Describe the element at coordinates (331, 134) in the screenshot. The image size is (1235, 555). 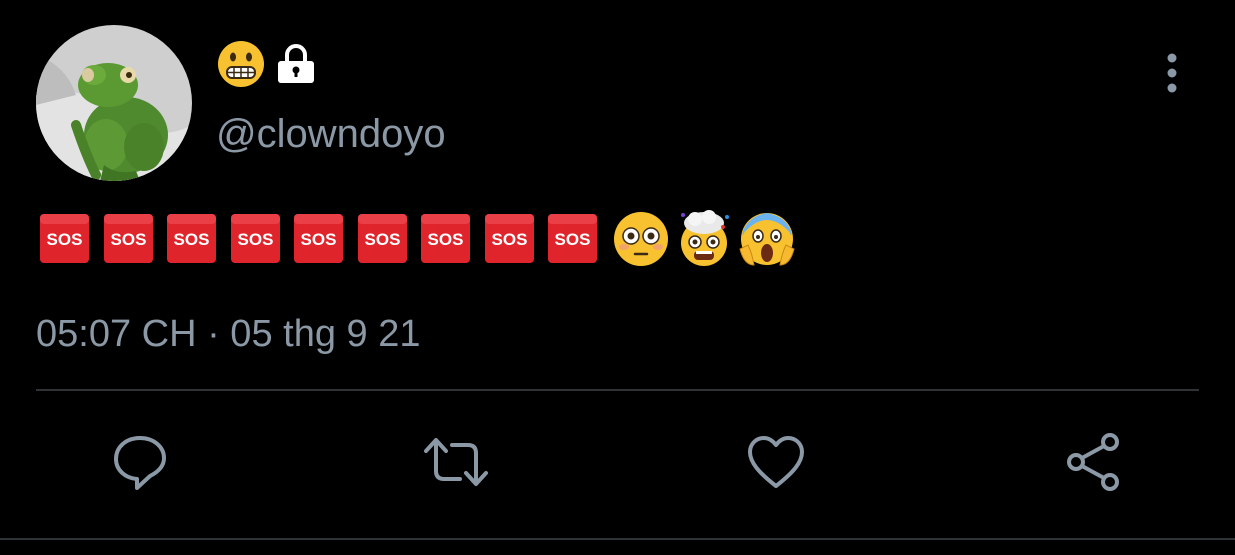
I see `user-handle: @clowndoyo` at that location.